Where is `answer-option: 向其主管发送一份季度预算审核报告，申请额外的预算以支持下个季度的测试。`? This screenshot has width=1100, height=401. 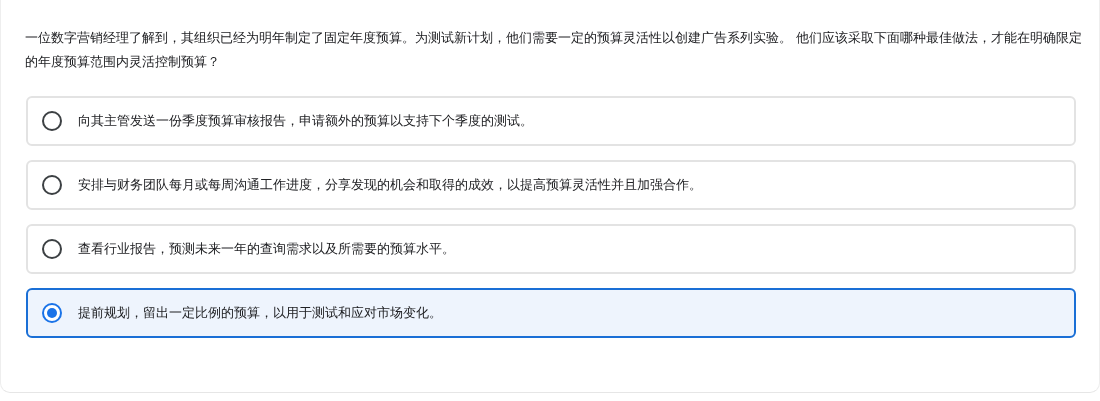 answer-option: 向其主管发送一份季度预算审核报告，申请额外的预算以支持下个季度的测试。 is located at coordinates (551, 121).